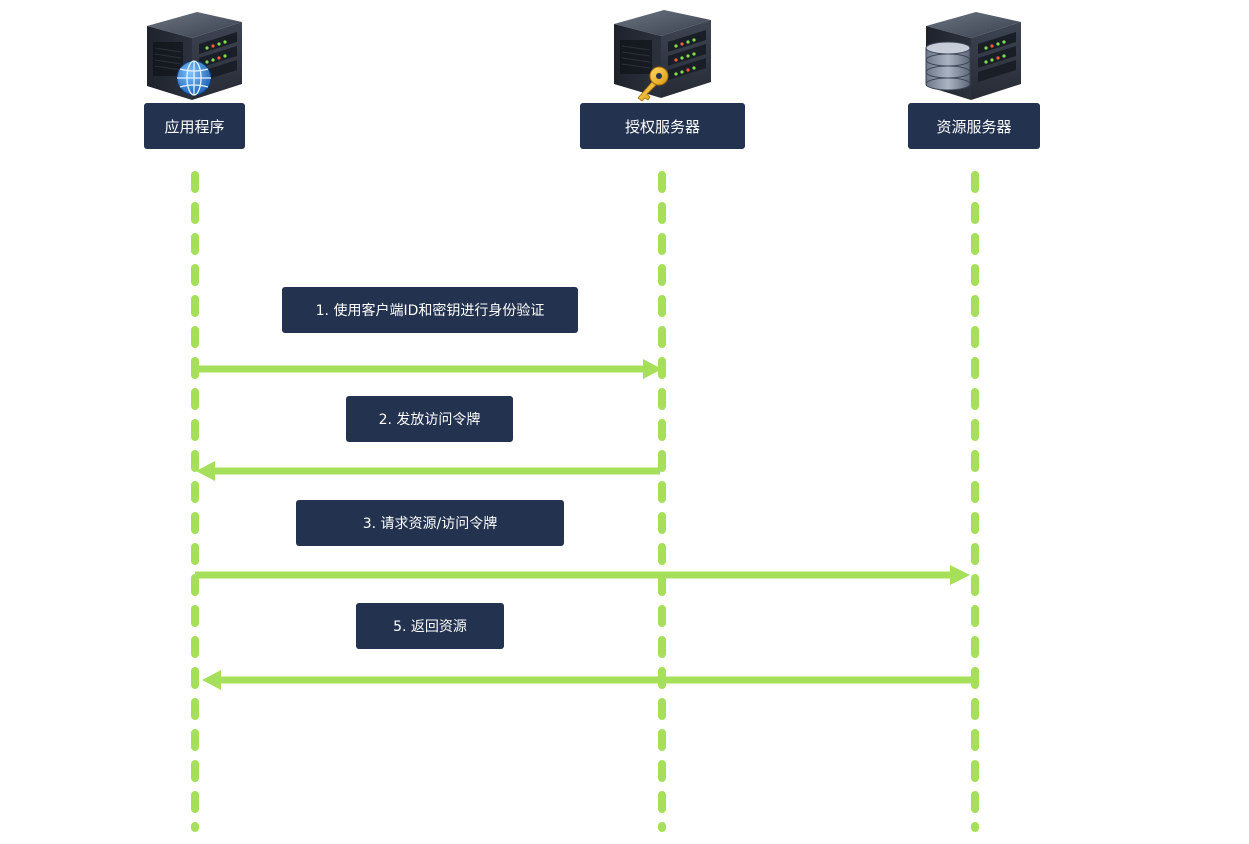 The image size is (1249, 844). I want to click on arrow-1-app-to-auth, so click(428, 369).